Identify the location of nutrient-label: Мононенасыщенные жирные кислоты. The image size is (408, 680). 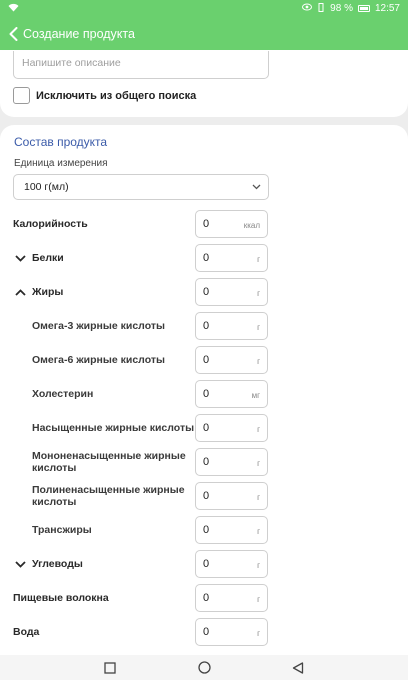
(109, 462).